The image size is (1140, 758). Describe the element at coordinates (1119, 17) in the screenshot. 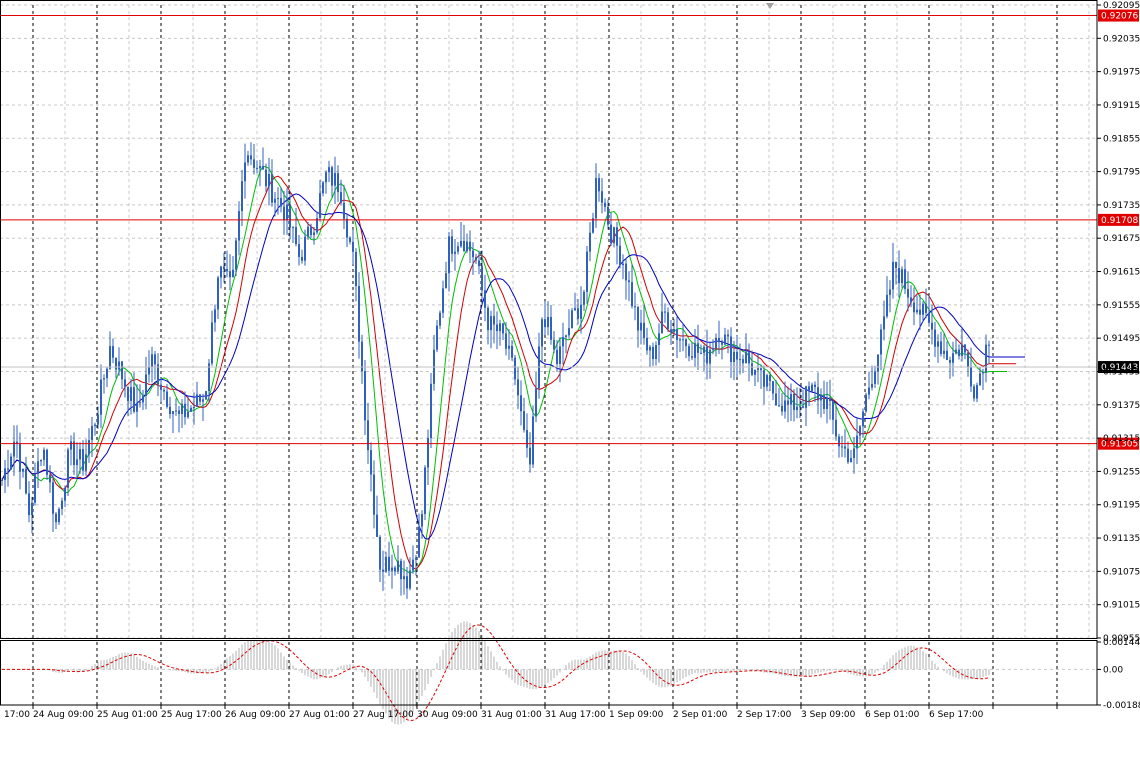

I see `price-level-label: 0.92076` at that location.